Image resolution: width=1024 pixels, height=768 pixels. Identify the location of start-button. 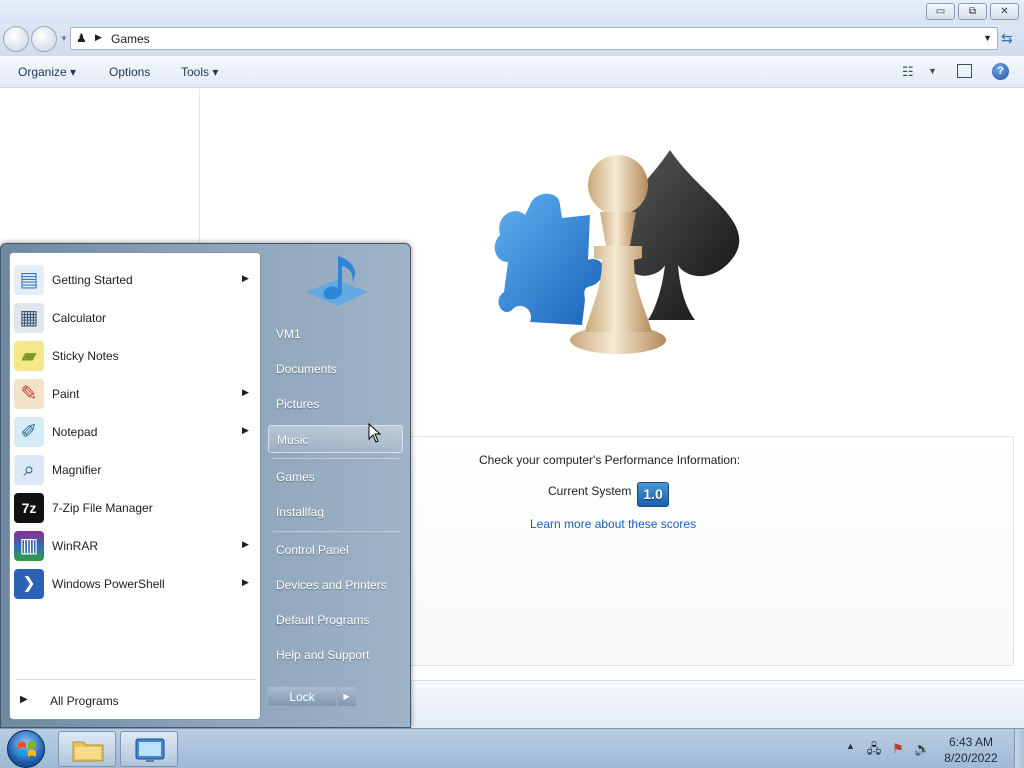
(26, 749).